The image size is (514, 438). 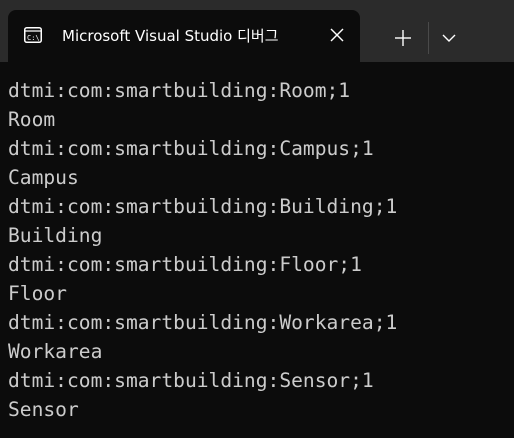 I want to click on tab-active: C:\ Microsoft Visual Studio 디버그, so click(x=184, y=36).